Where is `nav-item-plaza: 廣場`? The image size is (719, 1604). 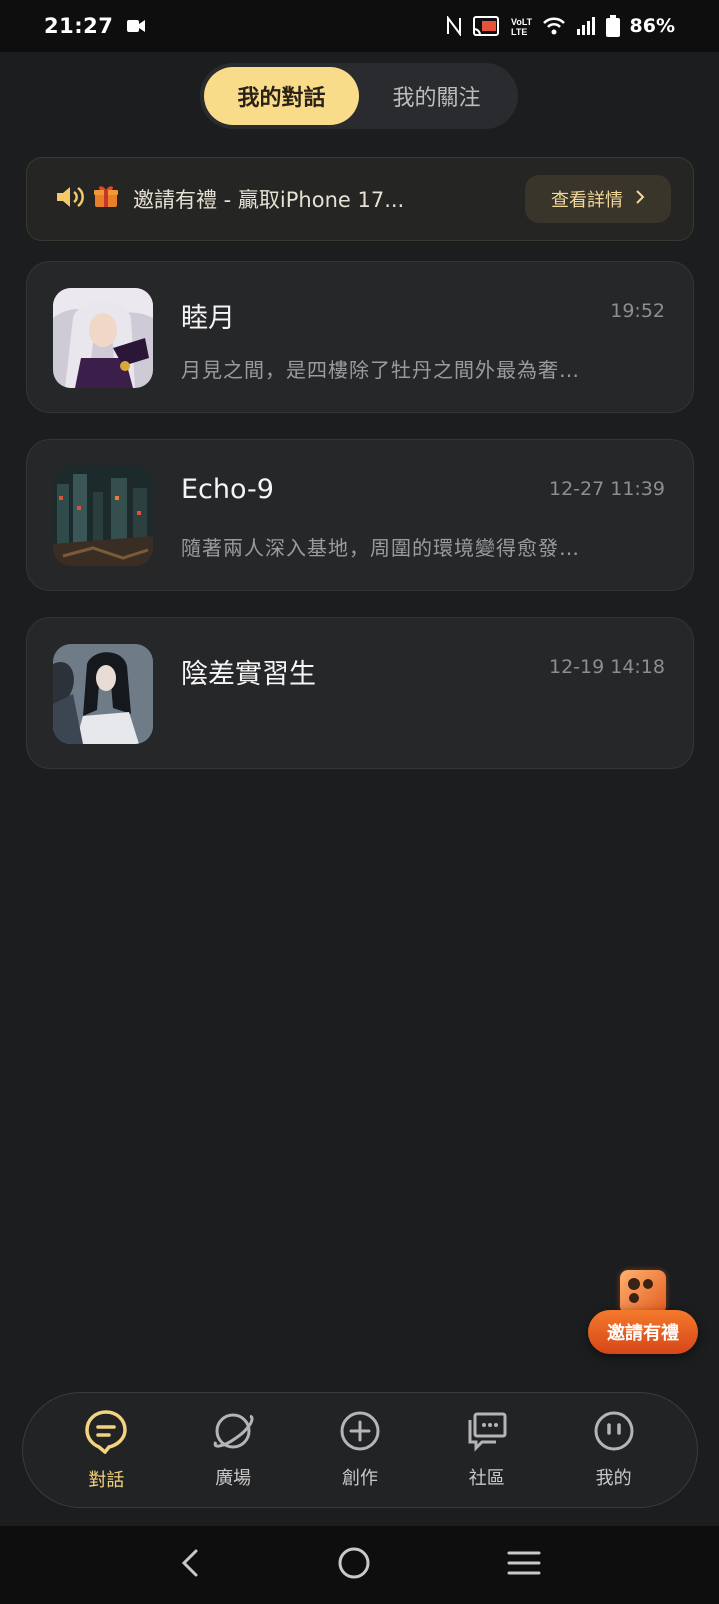 nav-item-plaza: 廣場 is located at coordinates (233, 1450).